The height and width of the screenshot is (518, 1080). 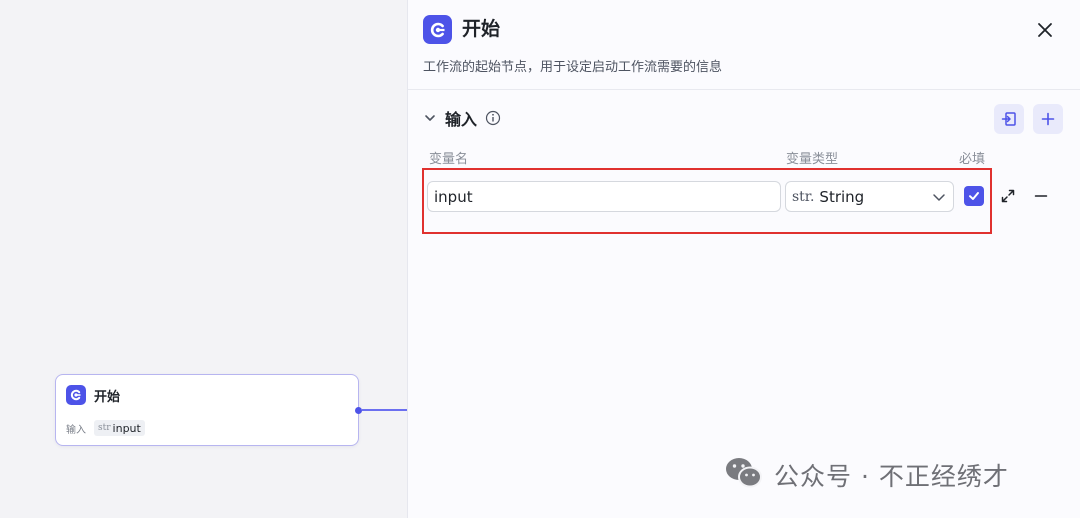 I want to click on watermark: 公众号 · 不正经绣才, so click(x=866, y=475).